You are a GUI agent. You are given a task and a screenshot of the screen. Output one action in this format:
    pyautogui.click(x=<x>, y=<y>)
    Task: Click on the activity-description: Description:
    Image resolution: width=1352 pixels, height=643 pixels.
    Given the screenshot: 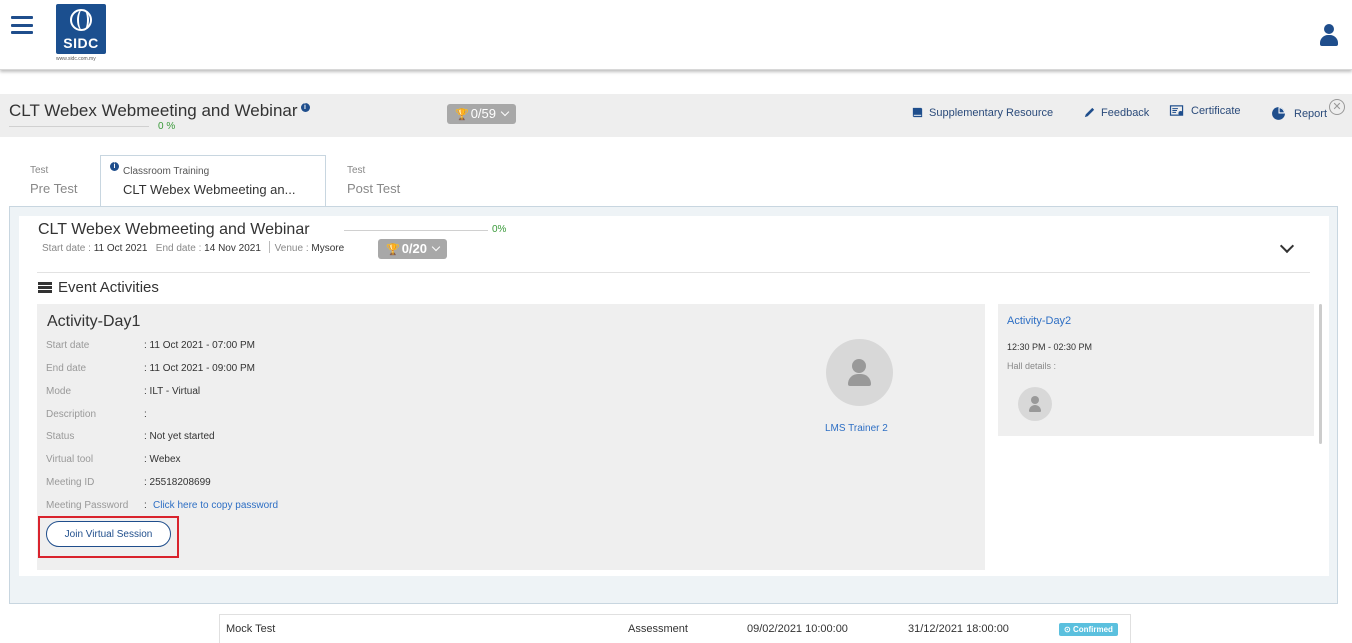 What is the action you would take?
    pyautogui.click(x=96, y=414)
    